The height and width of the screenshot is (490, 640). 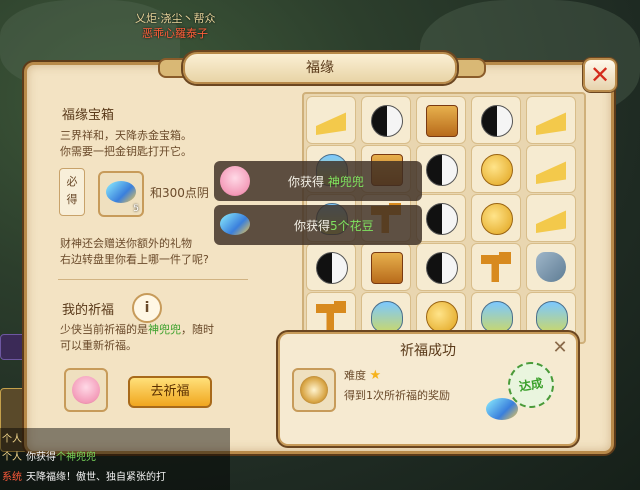 What do you see at coordinates (115, 459) in the screenshot?
I see `chat-box: 个人 个人 你获得个神兜兜 系统 天降福缘！傲世、独自紧张的打` at bounding box center [115, 459].